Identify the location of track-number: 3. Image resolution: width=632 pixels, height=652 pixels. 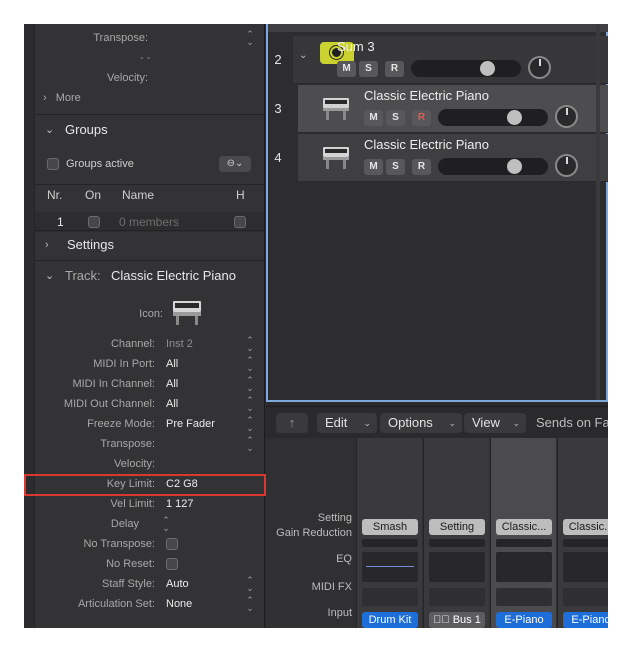
(278, 108).